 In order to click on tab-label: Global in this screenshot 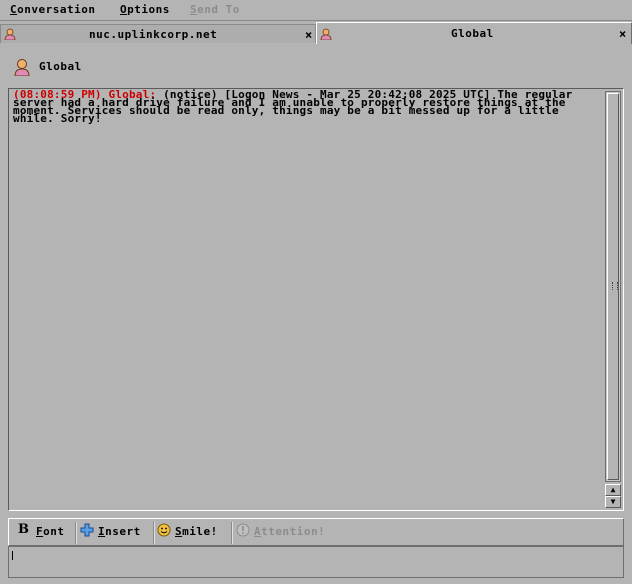, I will do `click(472, 33)`.